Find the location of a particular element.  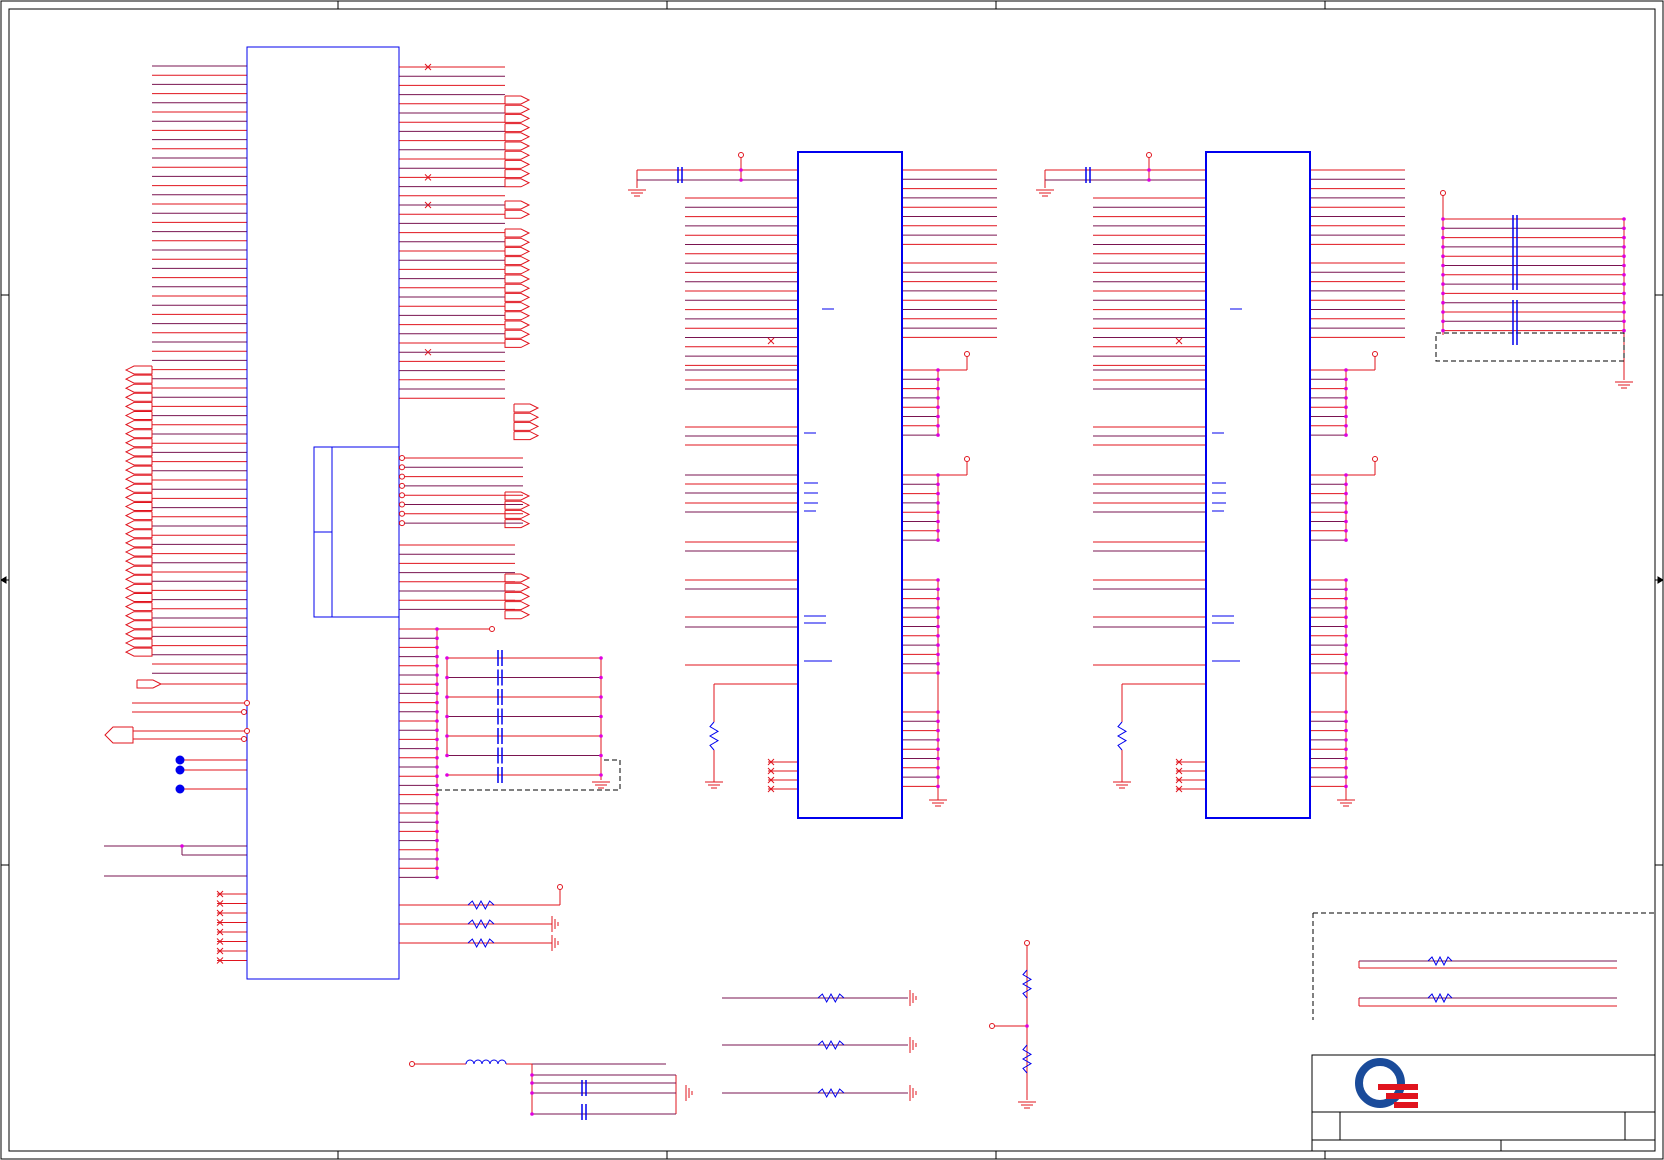

logo-stripe is located at coordinates (1406, 1105).